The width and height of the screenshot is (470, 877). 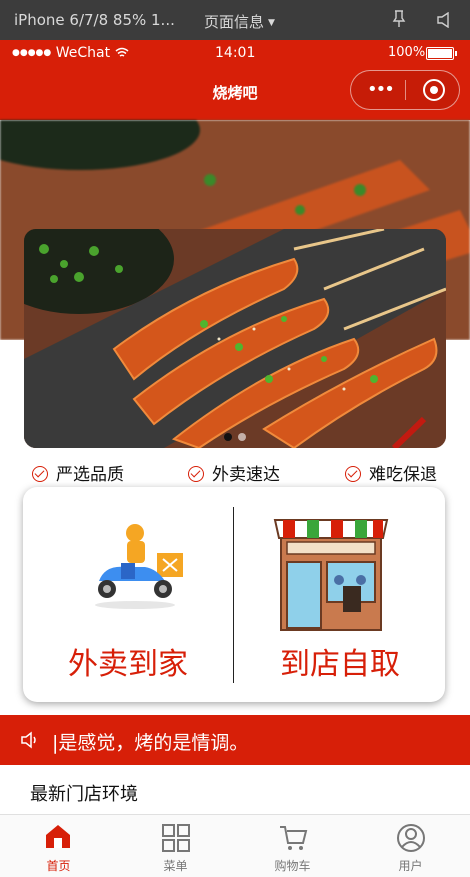 I want to click on tab-cart: 购物车, so click(x=292, y=846).